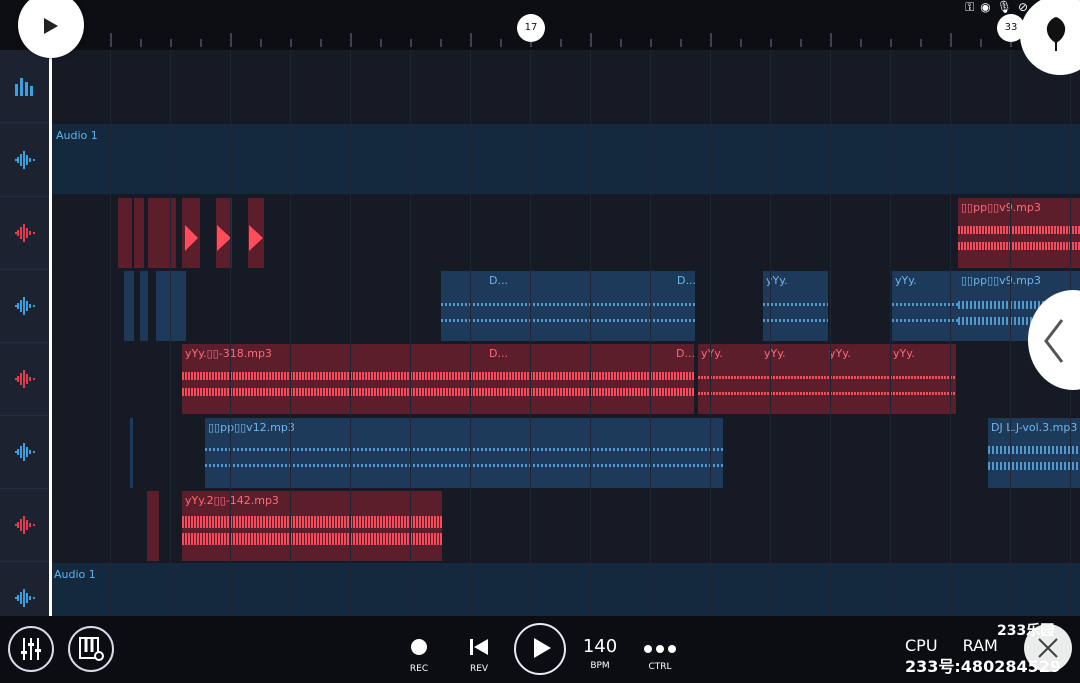 The image size is (1080, 683). I want to click on clip-name: ▯▯pp▯▯v9.mp3, so click(1001, 207).